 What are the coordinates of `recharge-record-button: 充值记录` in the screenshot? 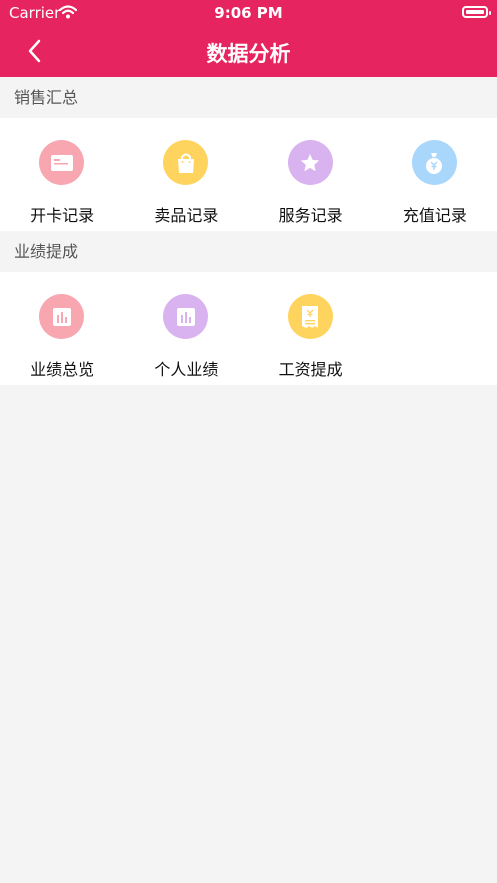 It's located at (435, 174).